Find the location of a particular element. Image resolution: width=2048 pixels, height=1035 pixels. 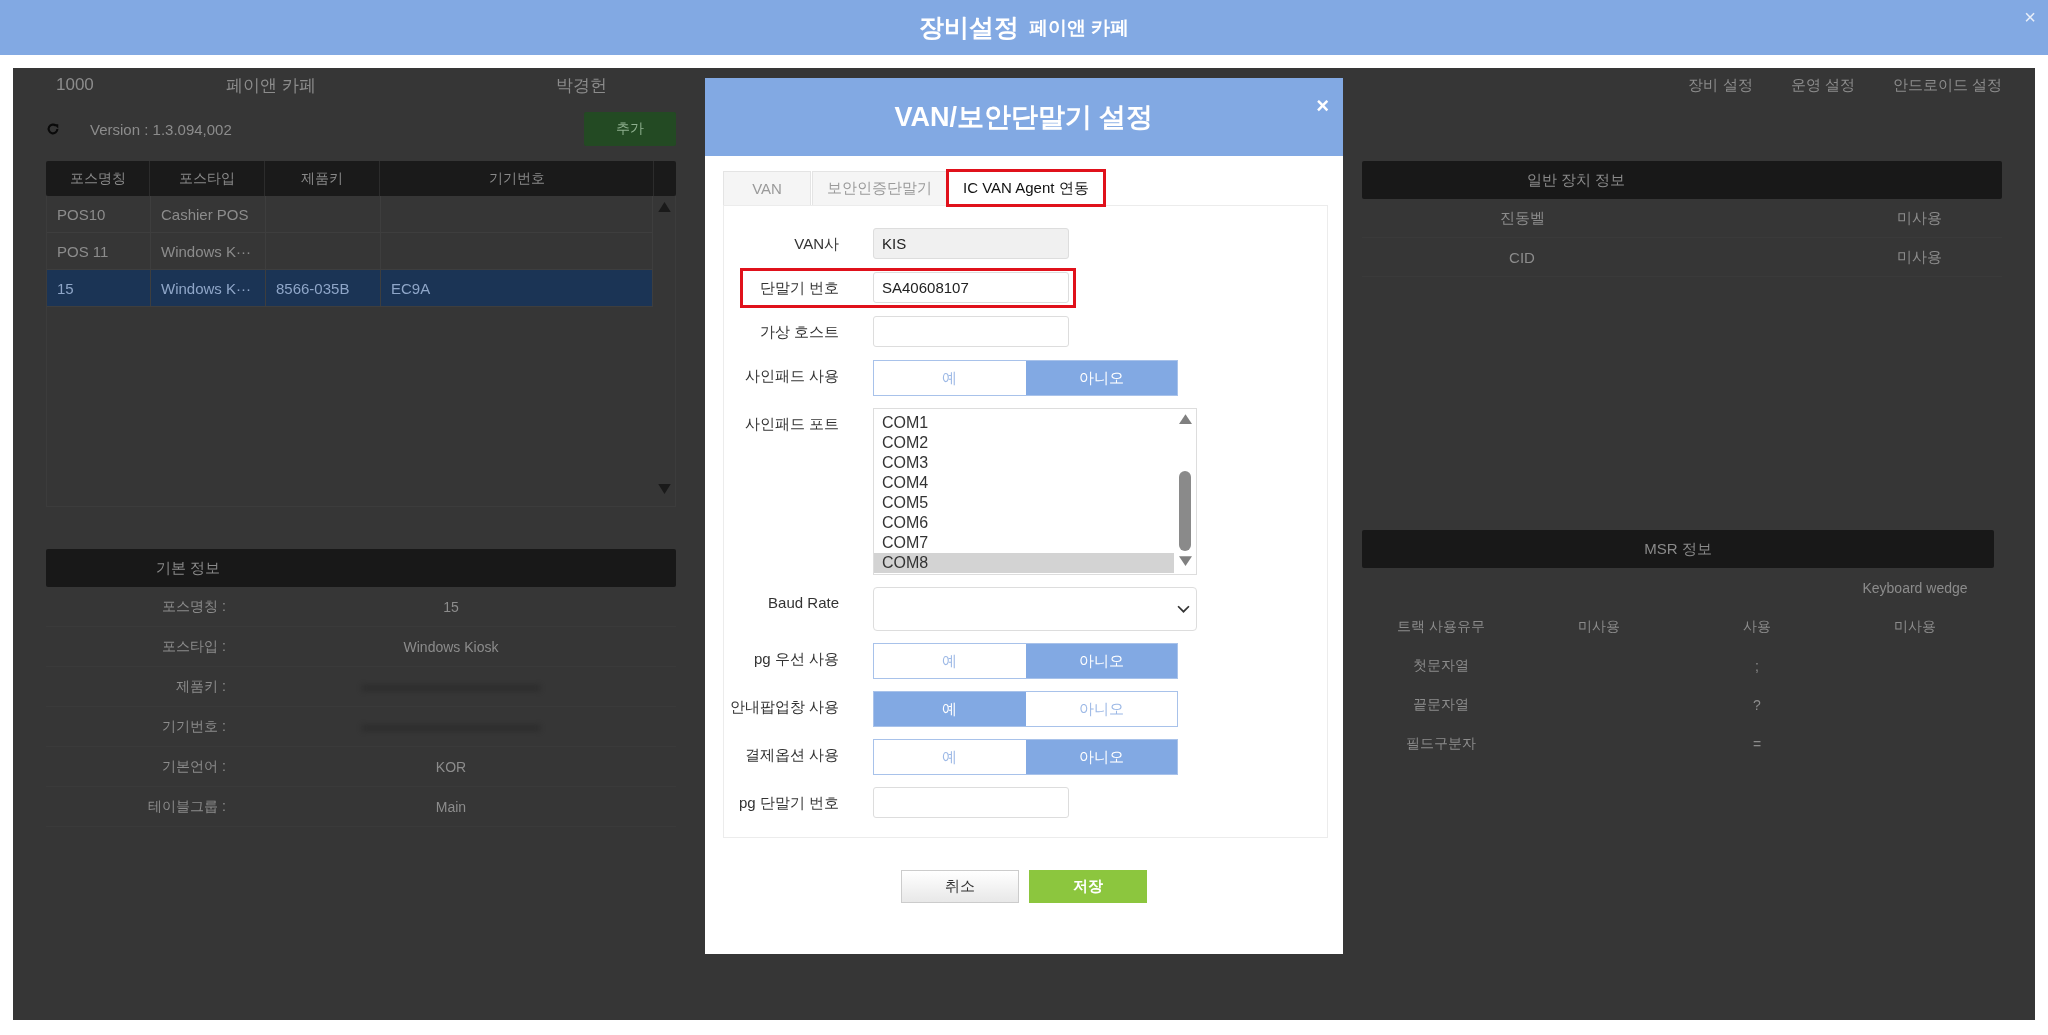

nav-link: 안드로이드 설정 is located at coordinates (1947, 85).